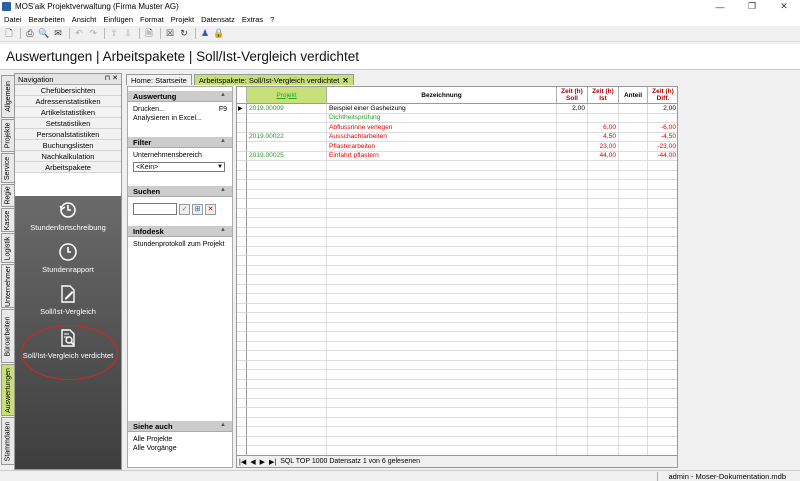 This screenshot has width=800, height=481. I want to click on print-icon: ⎙, so click(30, 34).